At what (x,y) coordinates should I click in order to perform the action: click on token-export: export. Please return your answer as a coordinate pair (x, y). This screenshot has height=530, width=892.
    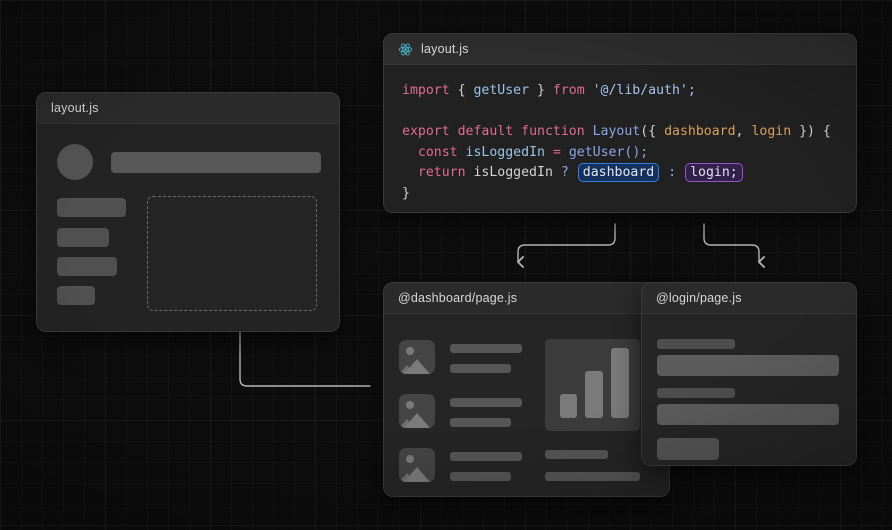
    Looking at the image, I should click on (426, 132).